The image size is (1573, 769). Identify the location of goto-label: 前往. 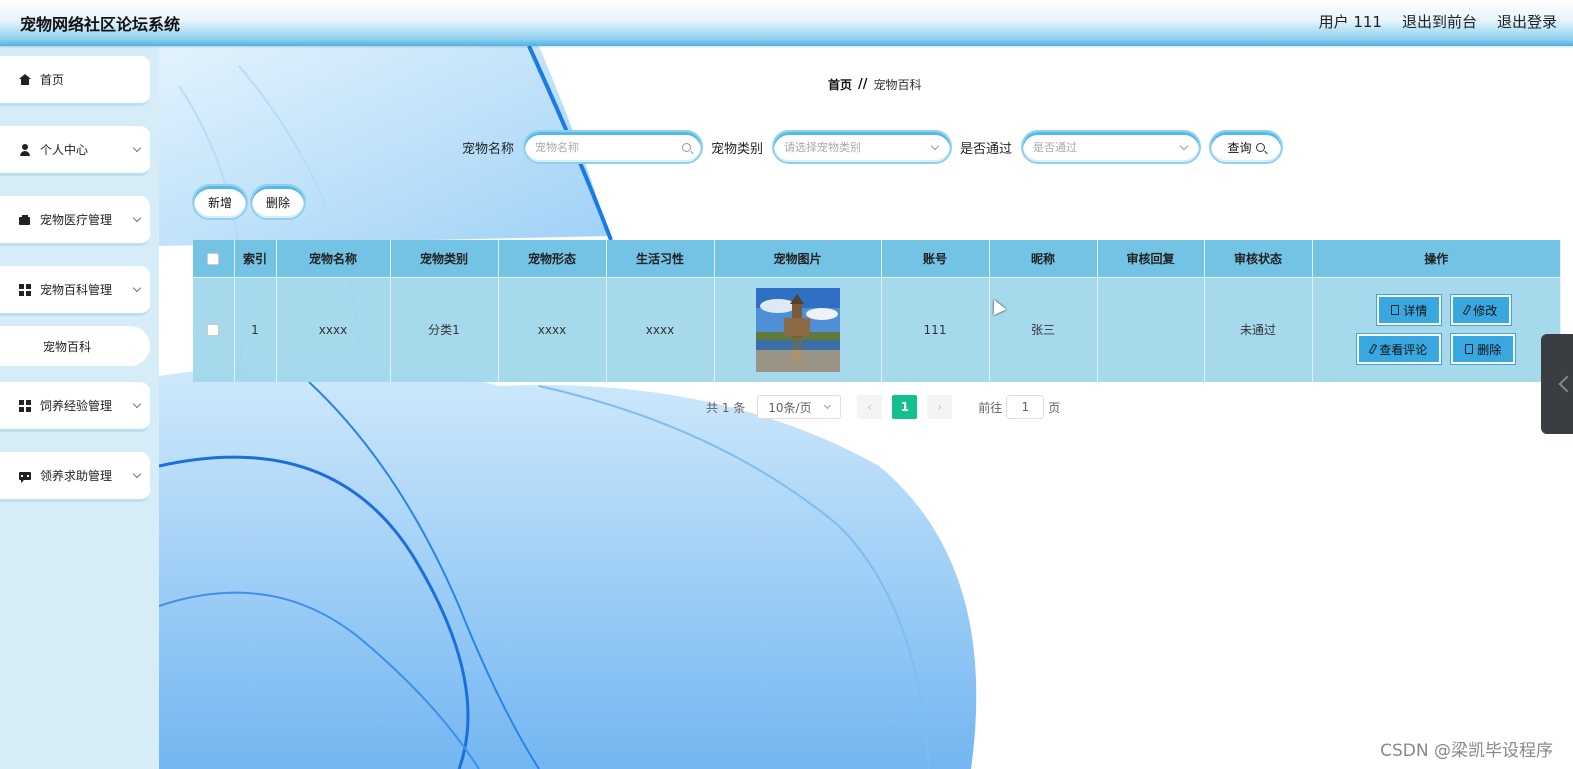
(990, 407).